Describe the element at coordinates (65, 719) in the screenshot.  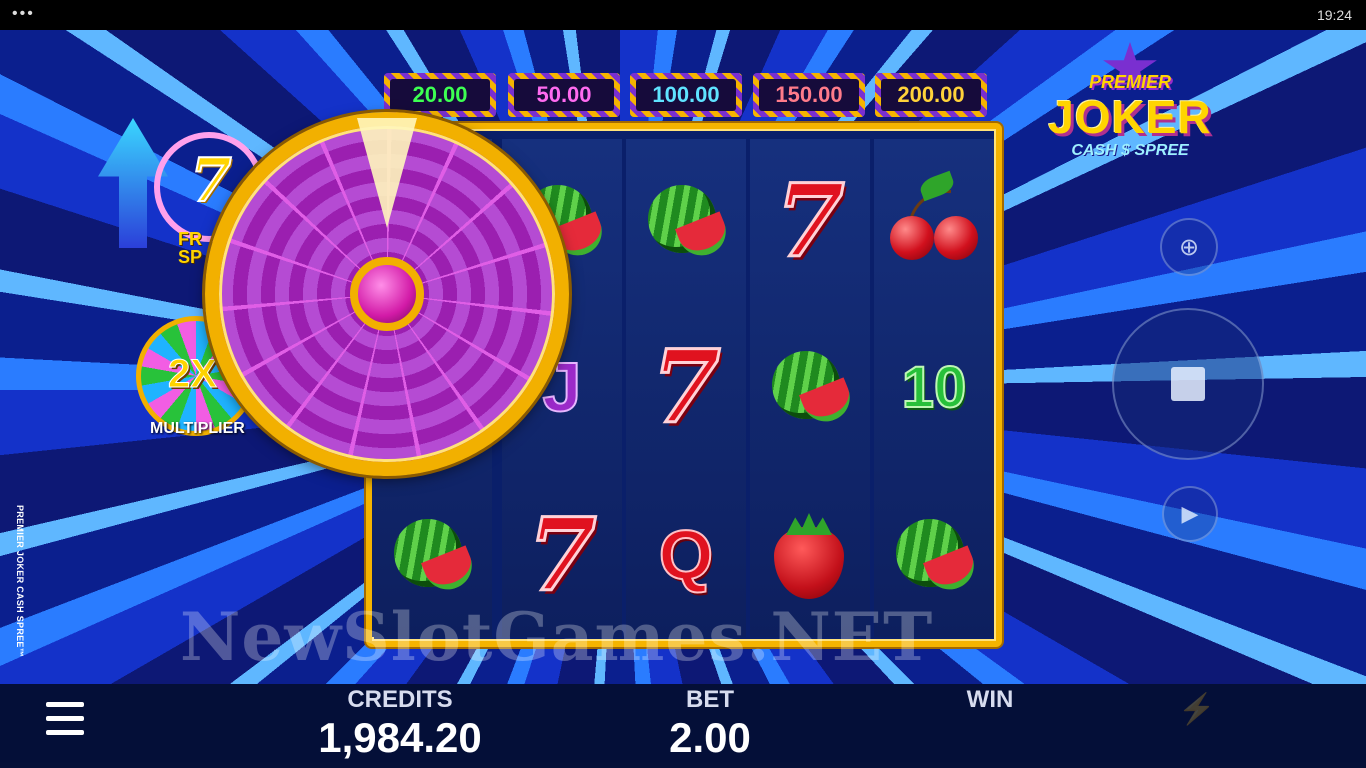
I see `menu-button` at that location.